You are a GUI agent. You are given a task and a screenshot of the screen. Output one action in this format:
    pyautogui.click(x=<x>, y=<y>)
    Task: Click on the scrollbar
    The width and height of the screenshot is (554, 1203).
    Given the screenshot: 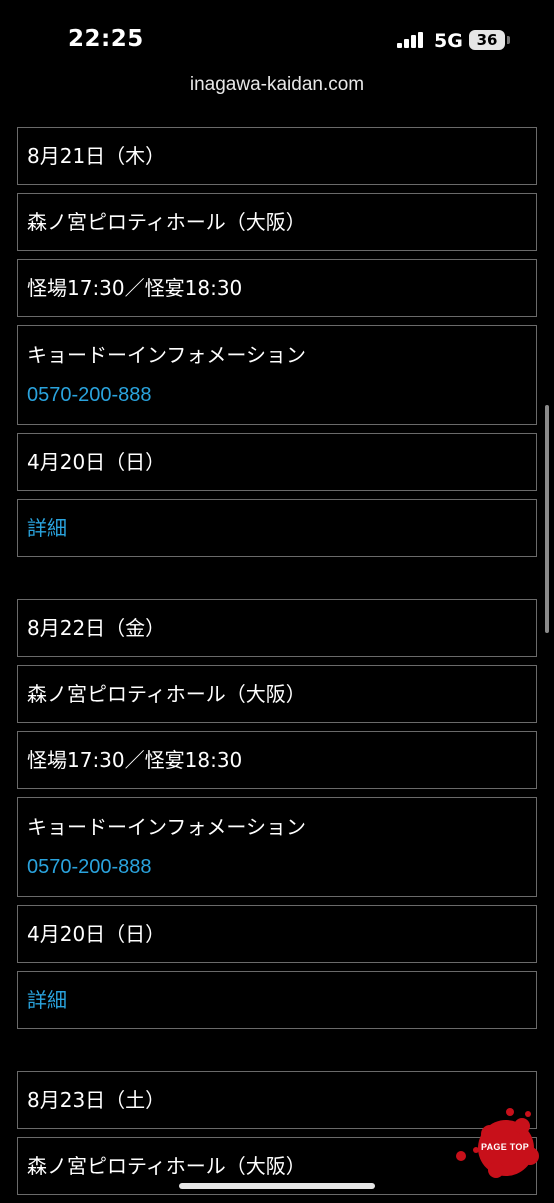 What is the action you would take?
    pyautogui.click(x=547, y=519)
    